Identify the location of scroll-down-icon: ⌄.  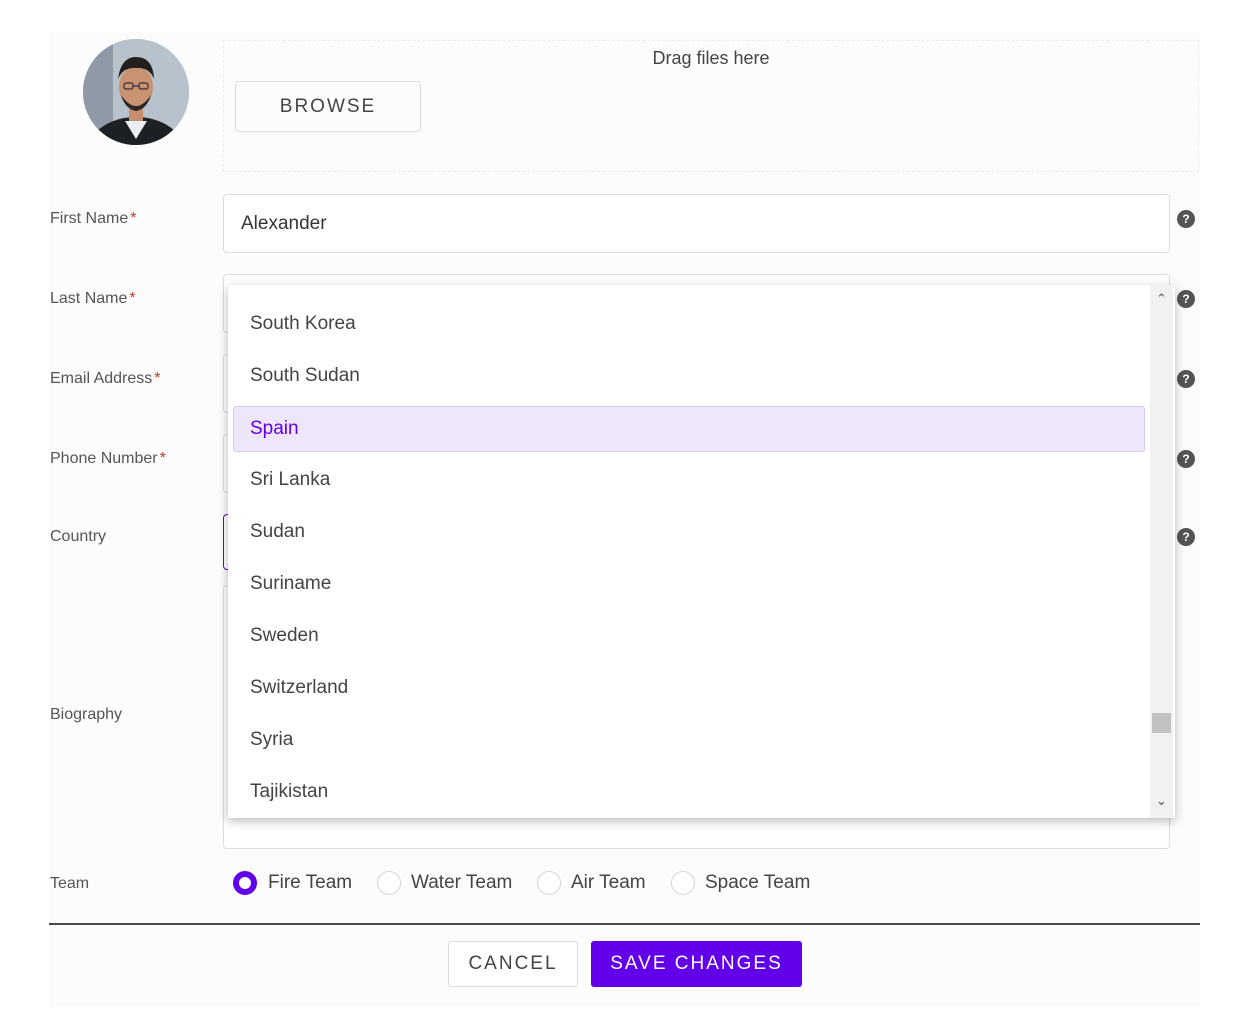
(1161, 801).